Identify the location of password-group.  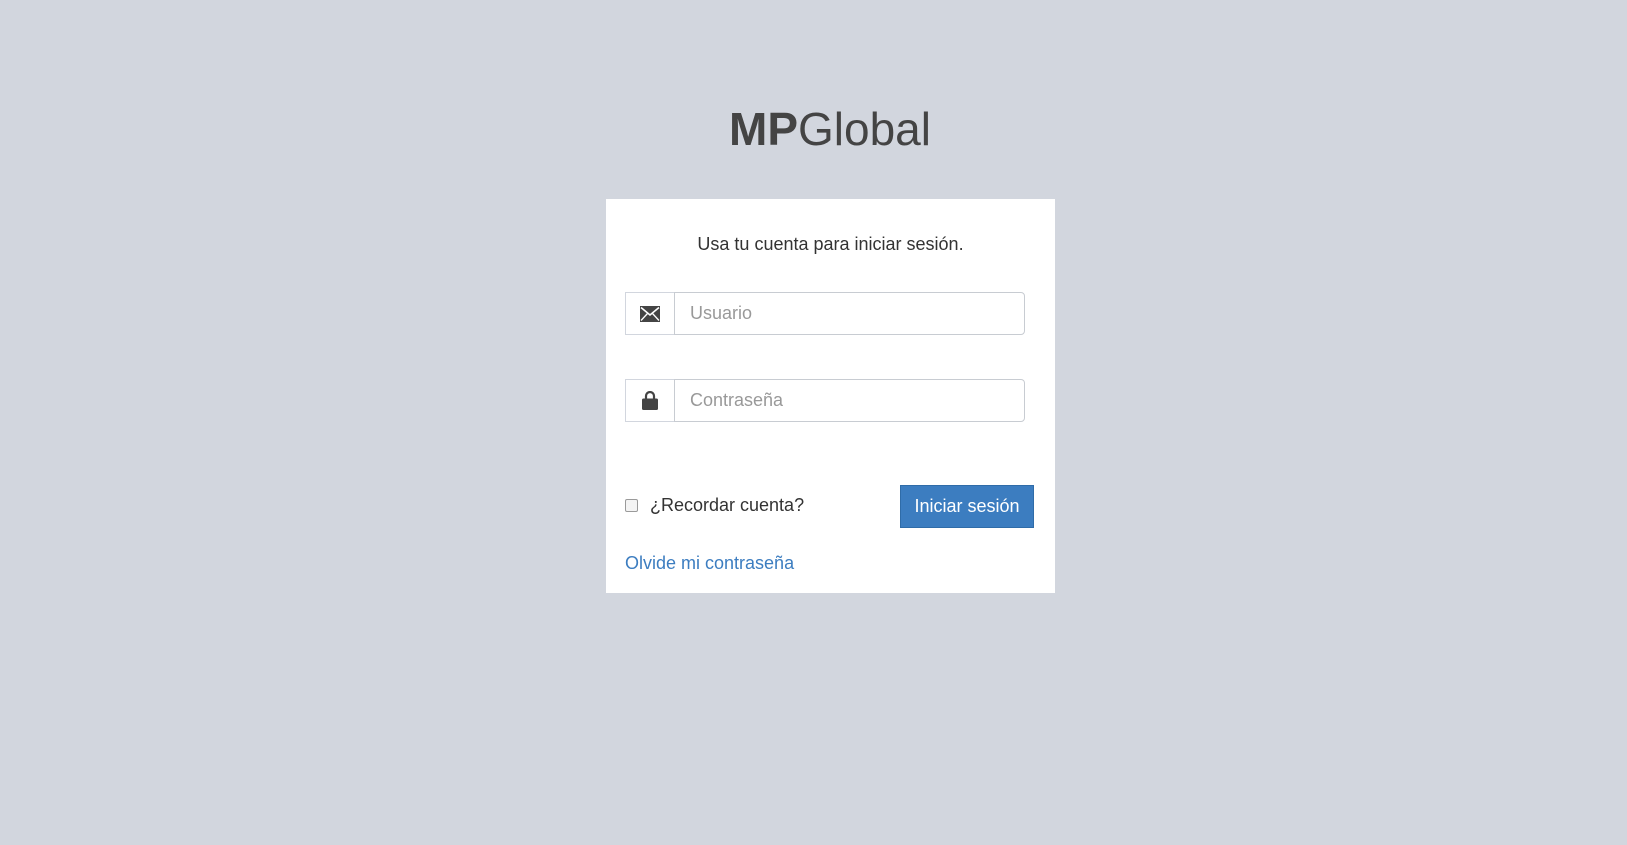
(825, 400).